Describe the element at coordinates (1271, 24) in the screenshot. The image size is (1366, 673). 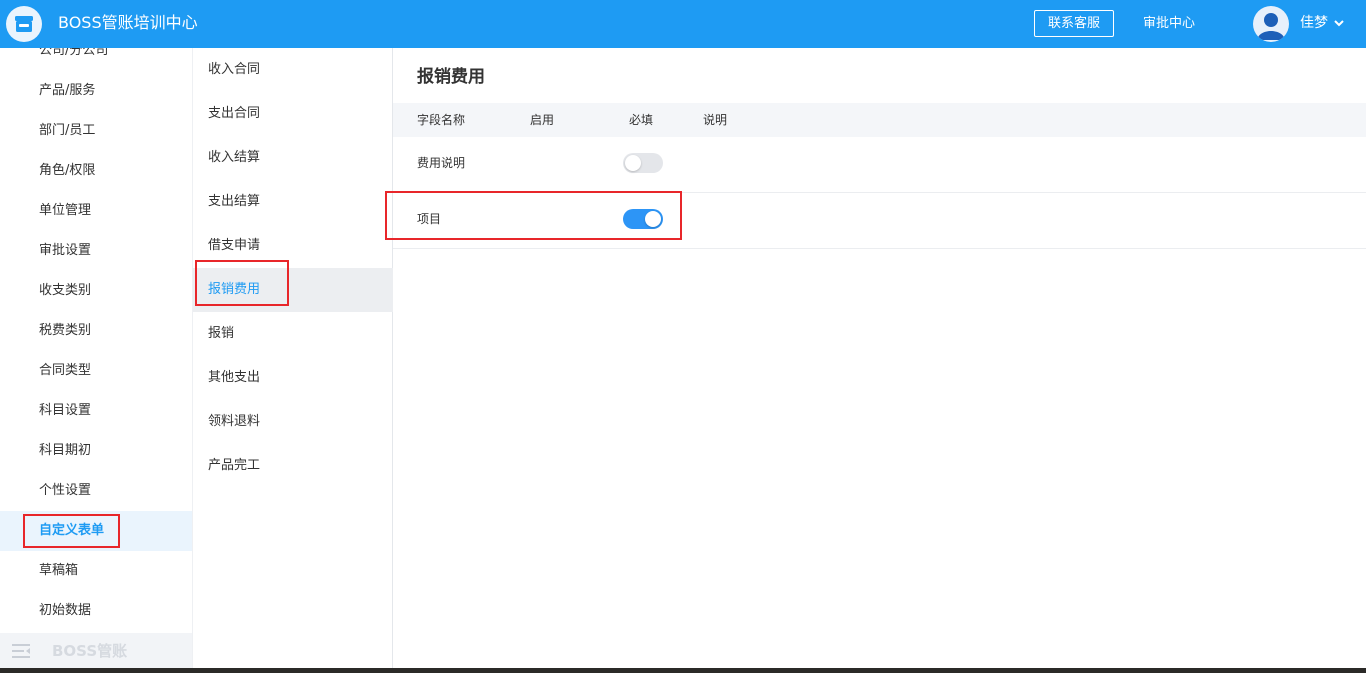
I see `user-avatar-icon` at that location.